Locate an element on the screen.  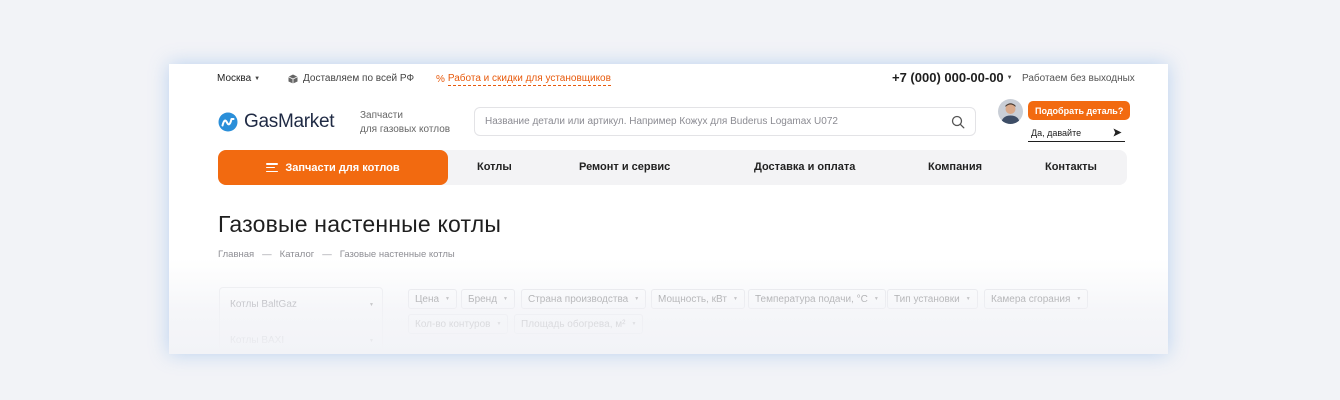
breadcrumb-home: Главная is located at coordinates (236, 254).